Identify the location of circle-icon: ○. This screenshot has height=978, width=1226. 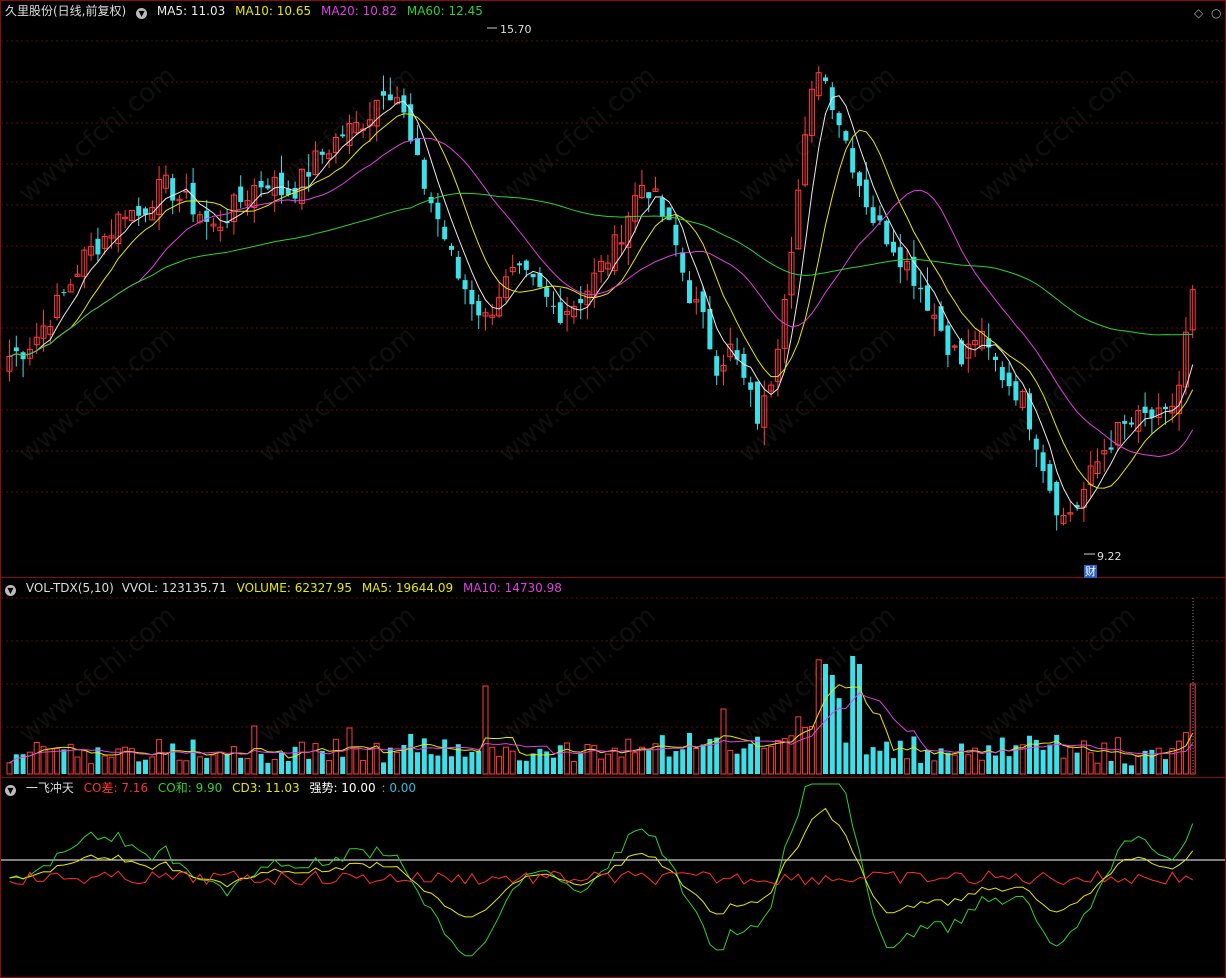
(1216, 13).